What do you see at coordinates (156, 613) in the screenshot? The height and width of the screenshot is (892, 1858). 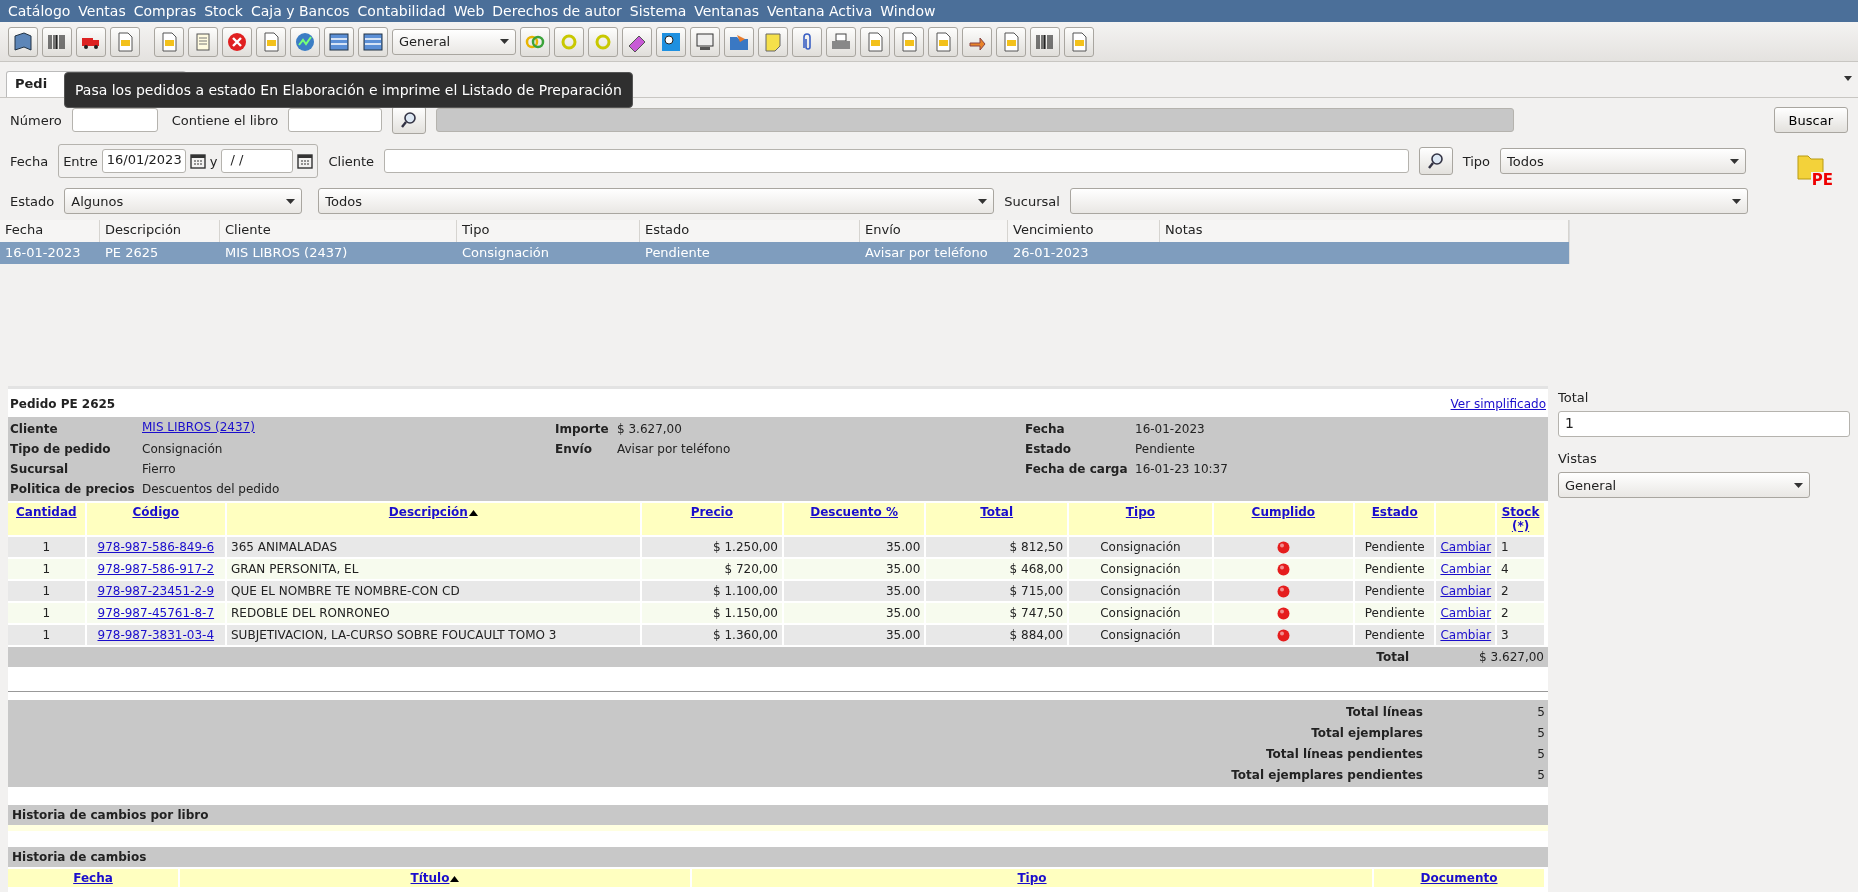 I see `code-link: 978-987-45761-8-7` at bounding box center [156, 613].